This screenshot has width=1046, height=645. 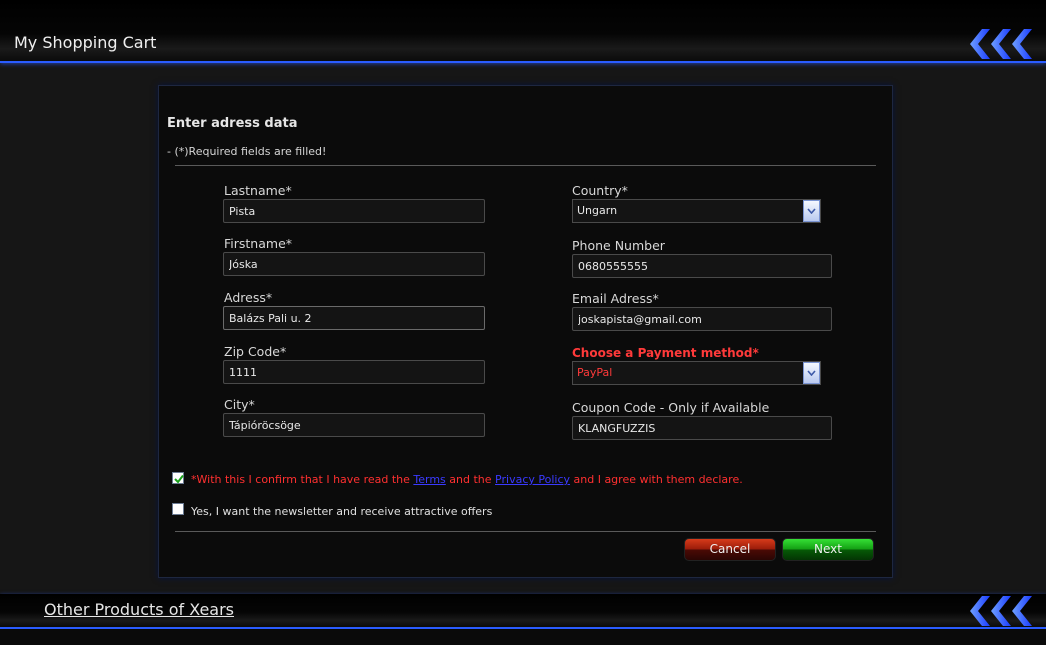 I want to click on coupon-label: Coupon Code - Only if Available, so click(x=671, y=407).